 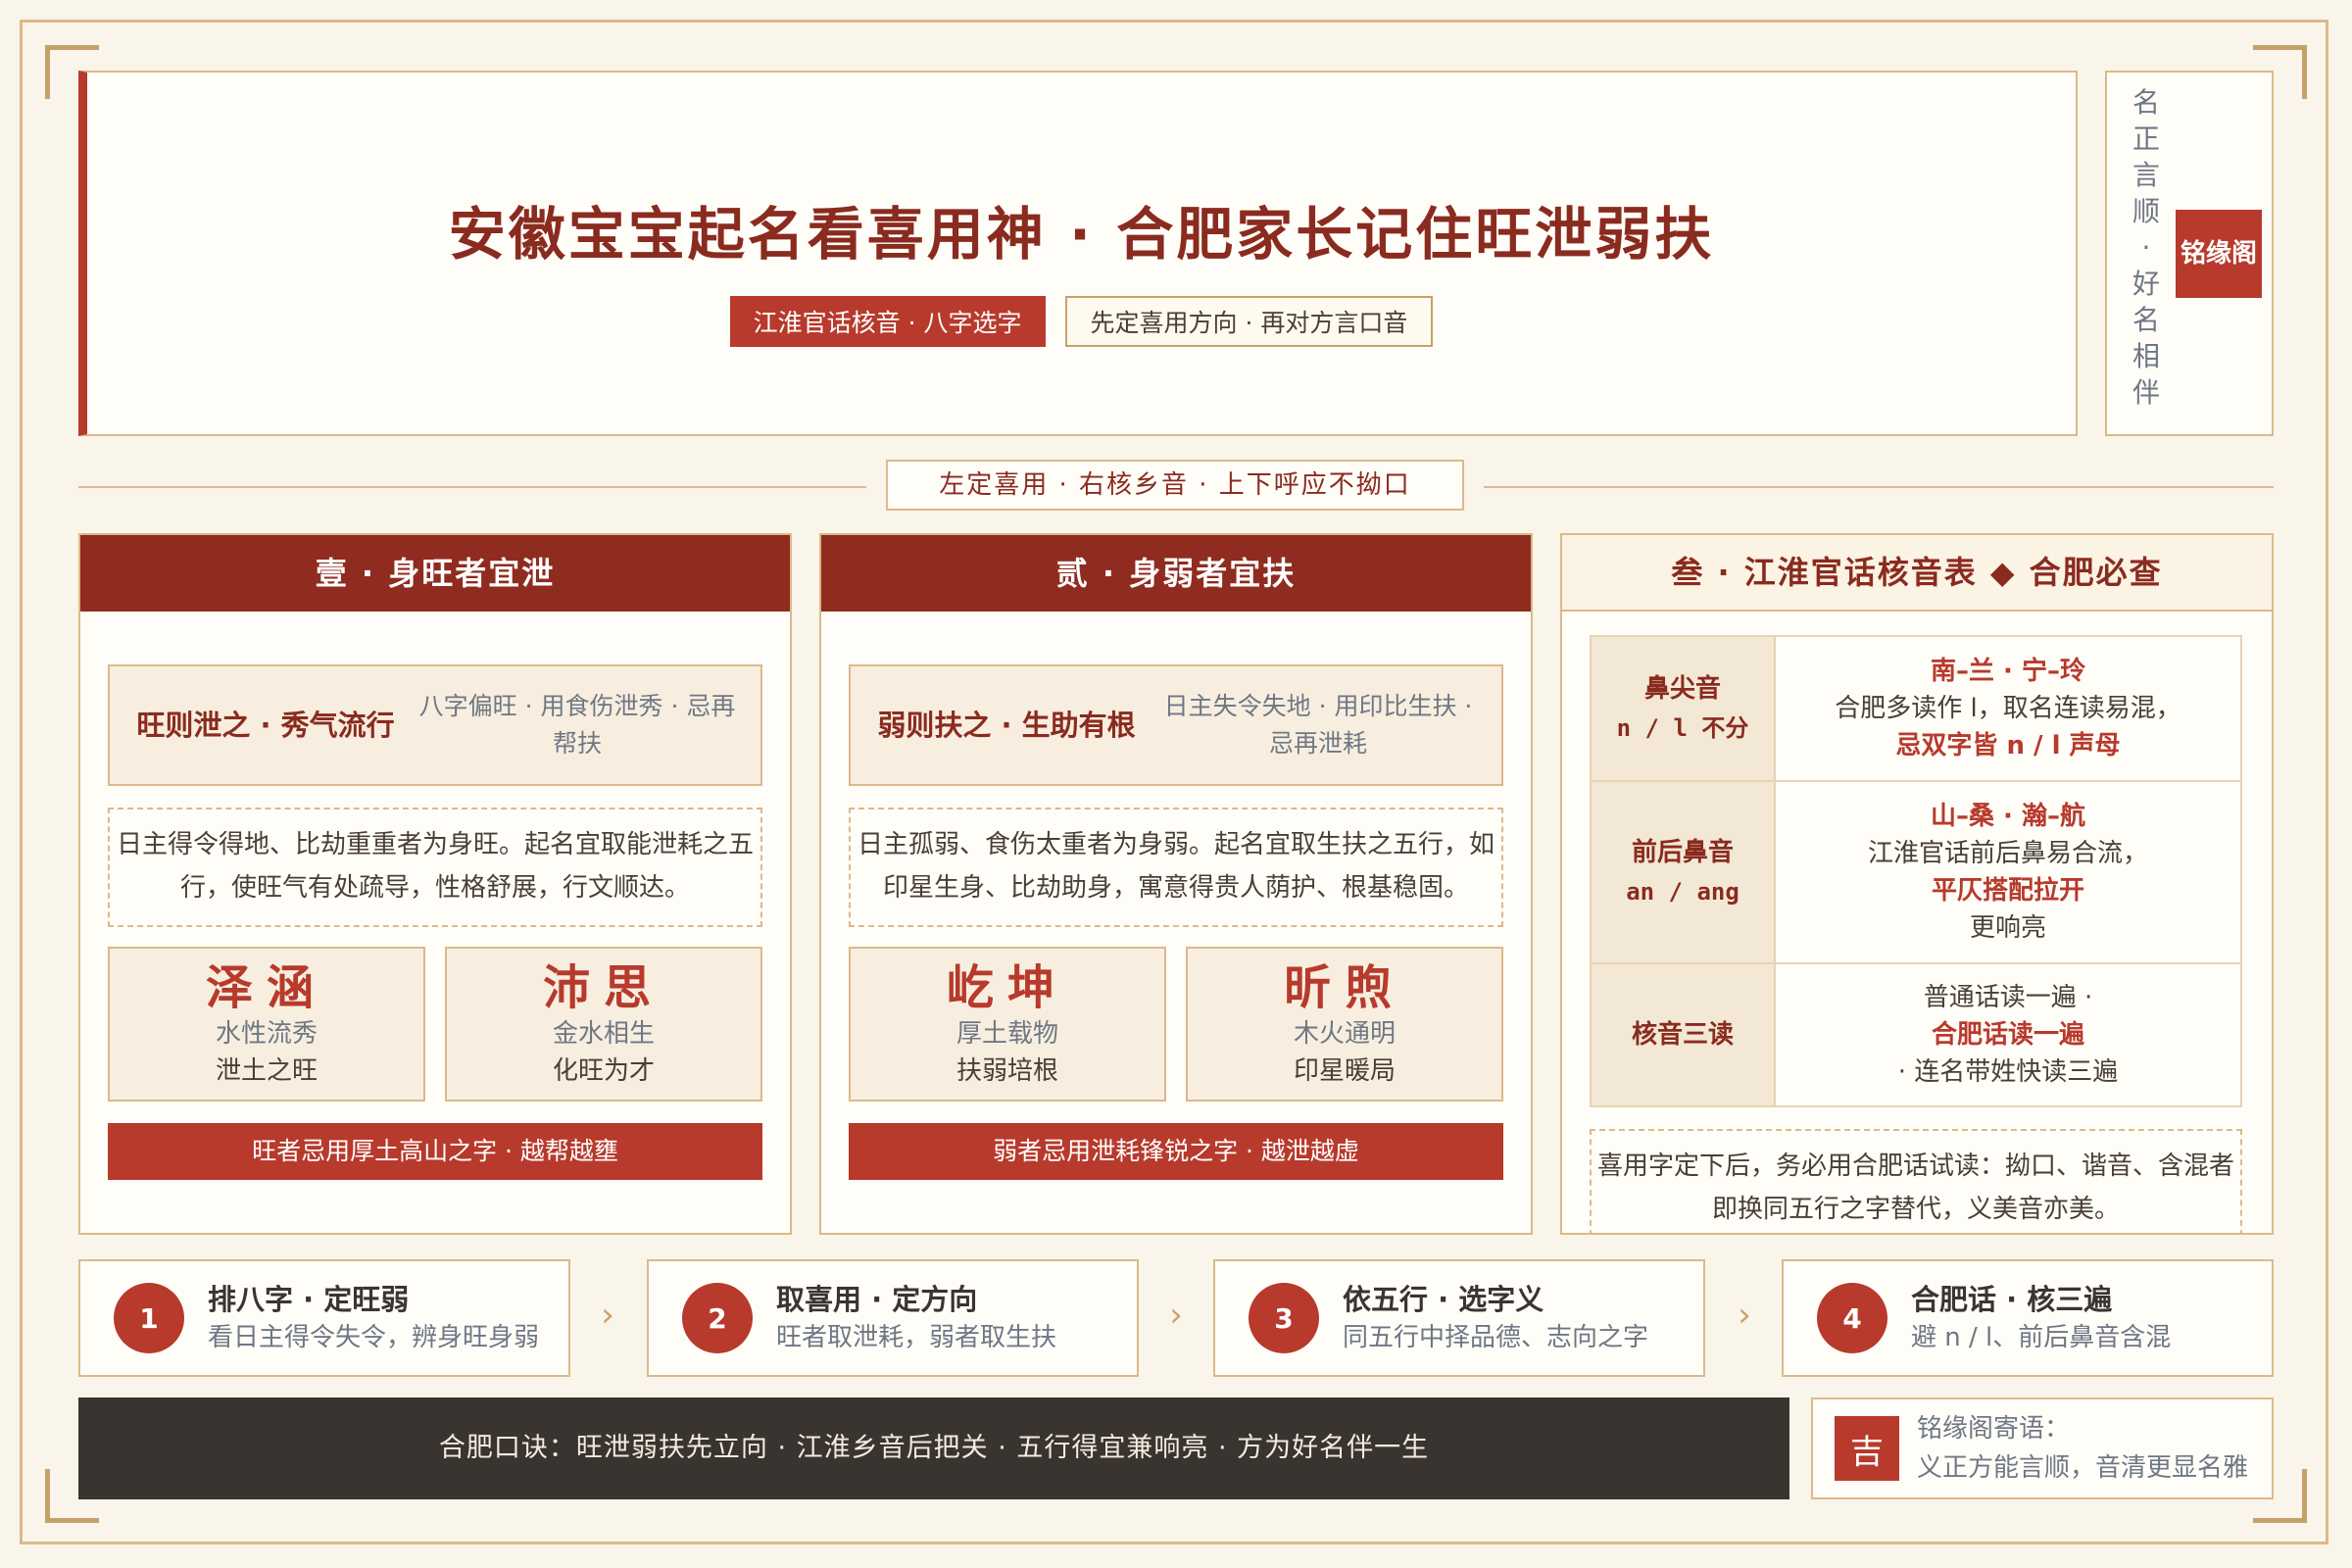 I want to click on name-example: 泽涵, so click(x=266, y=988).